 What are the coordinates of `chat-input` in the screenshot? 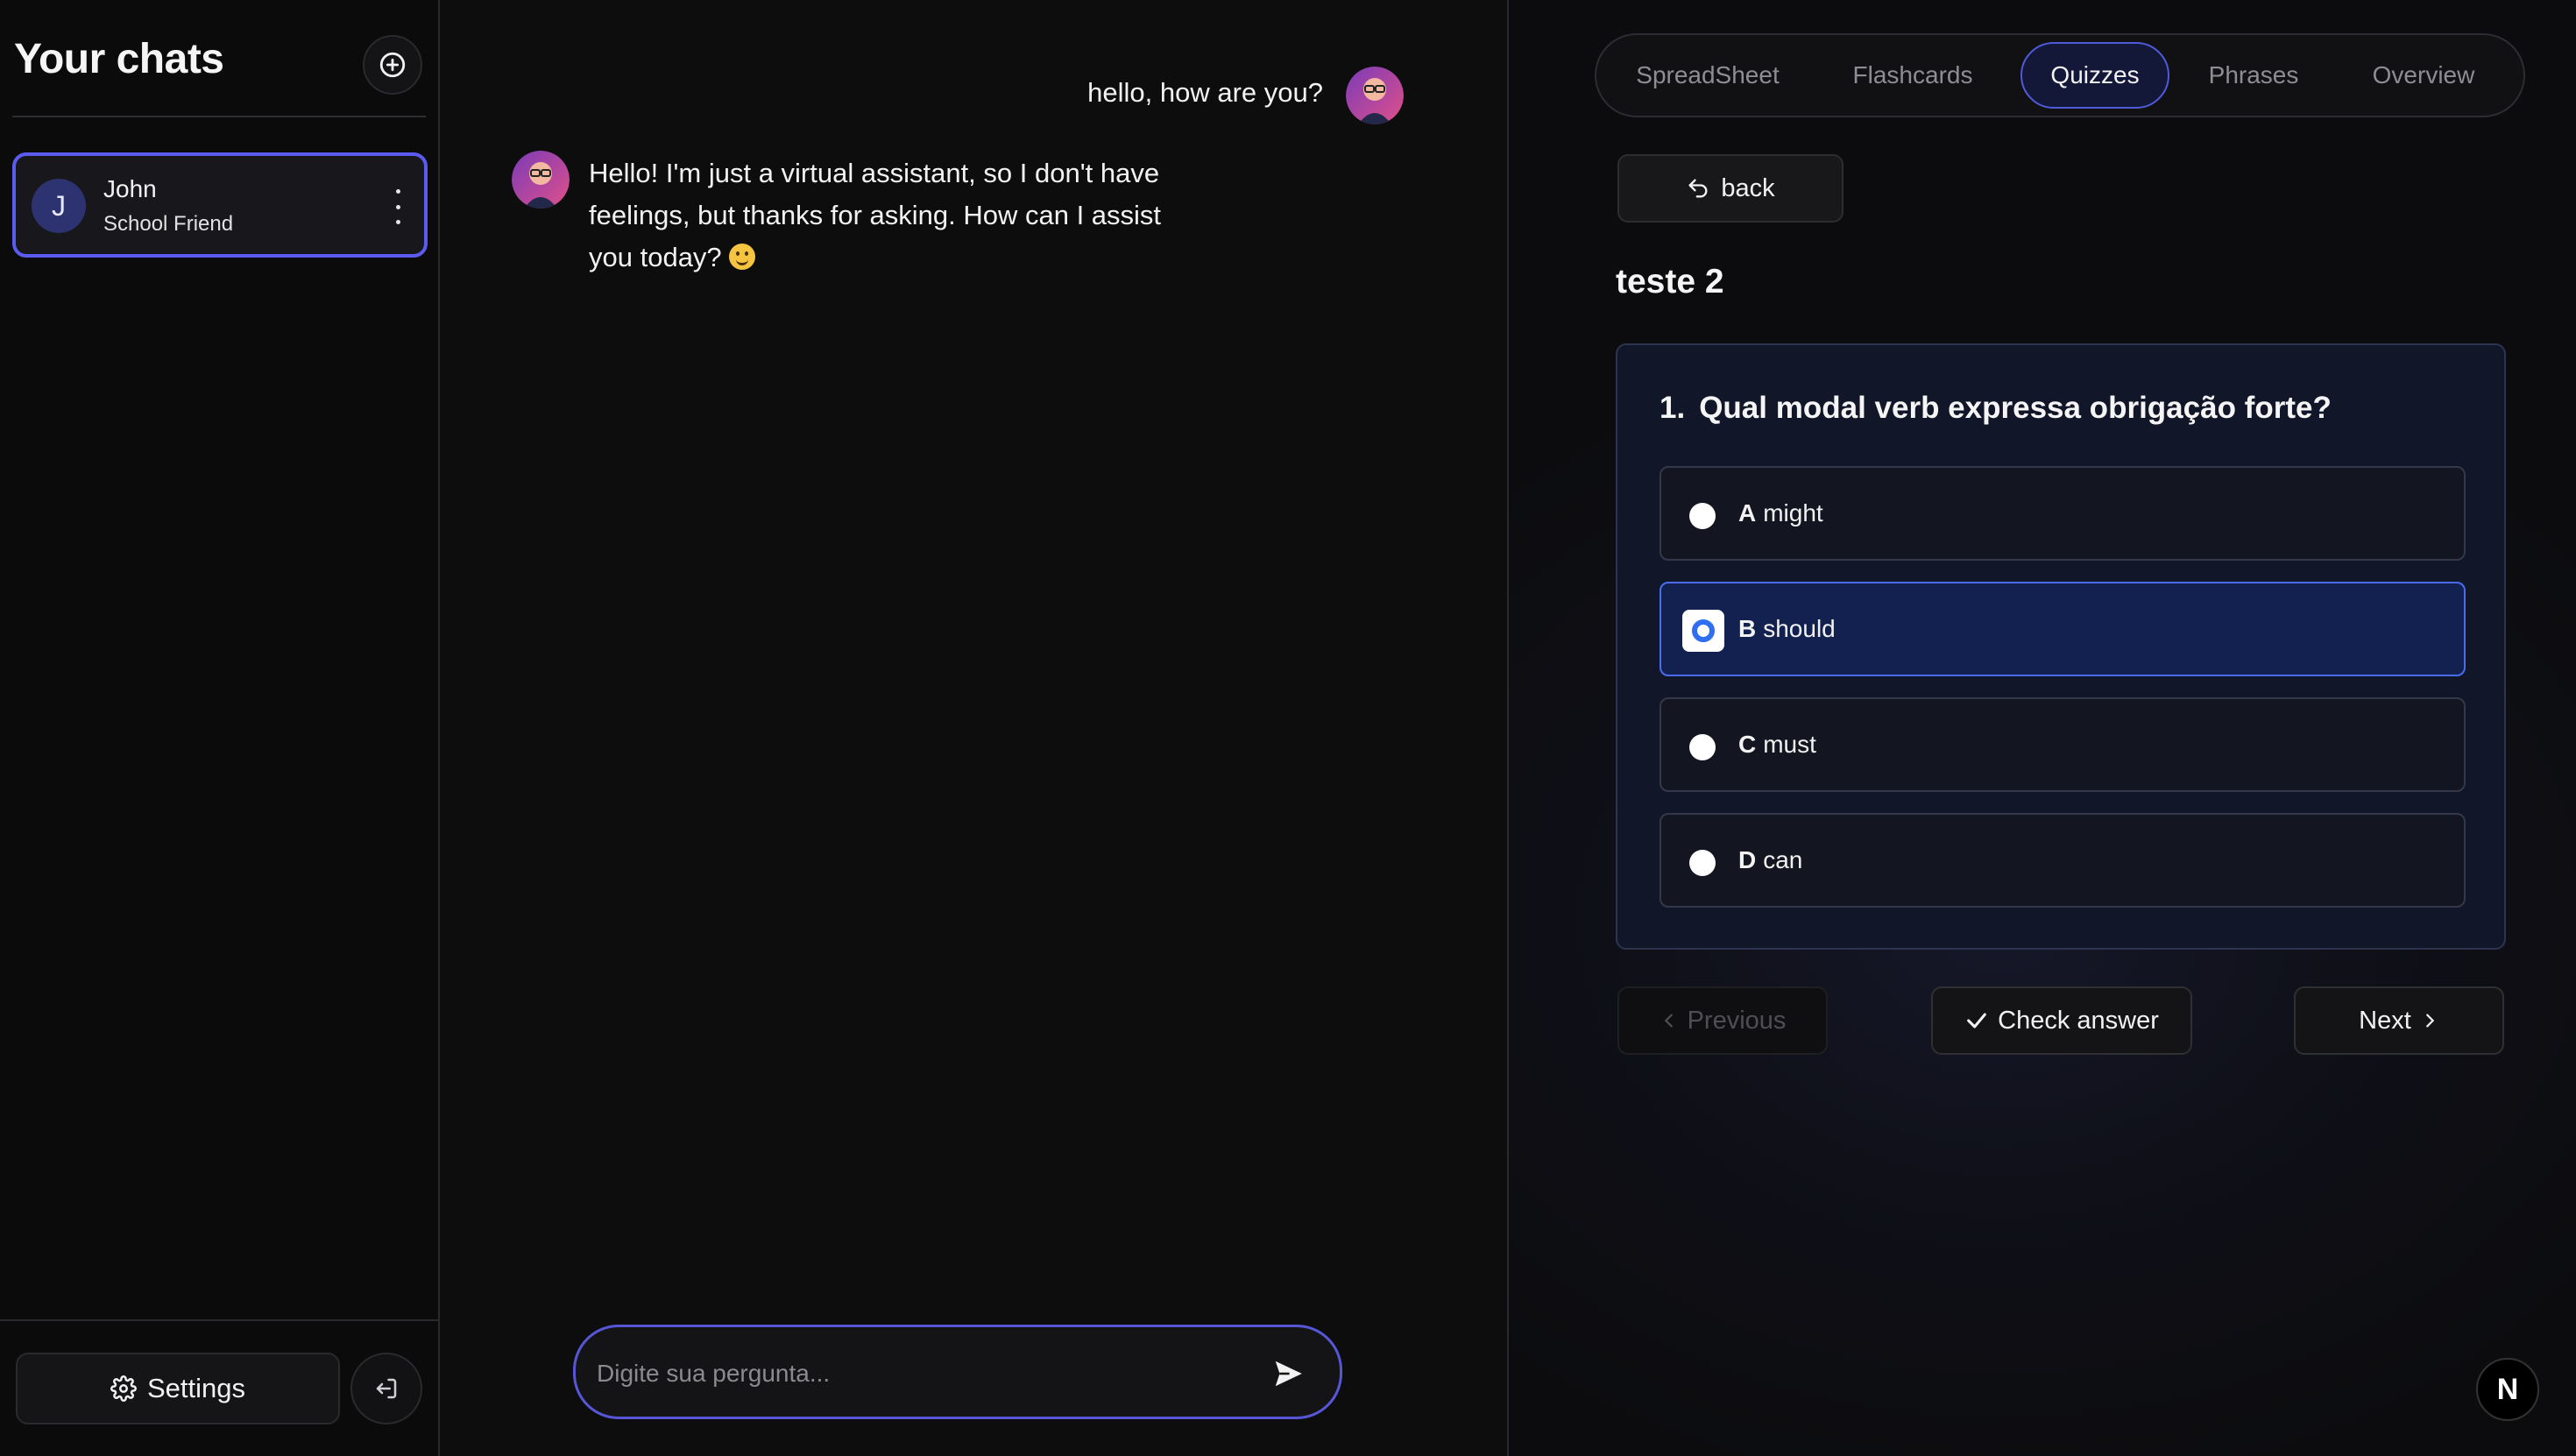 It's located at (921, 1374).